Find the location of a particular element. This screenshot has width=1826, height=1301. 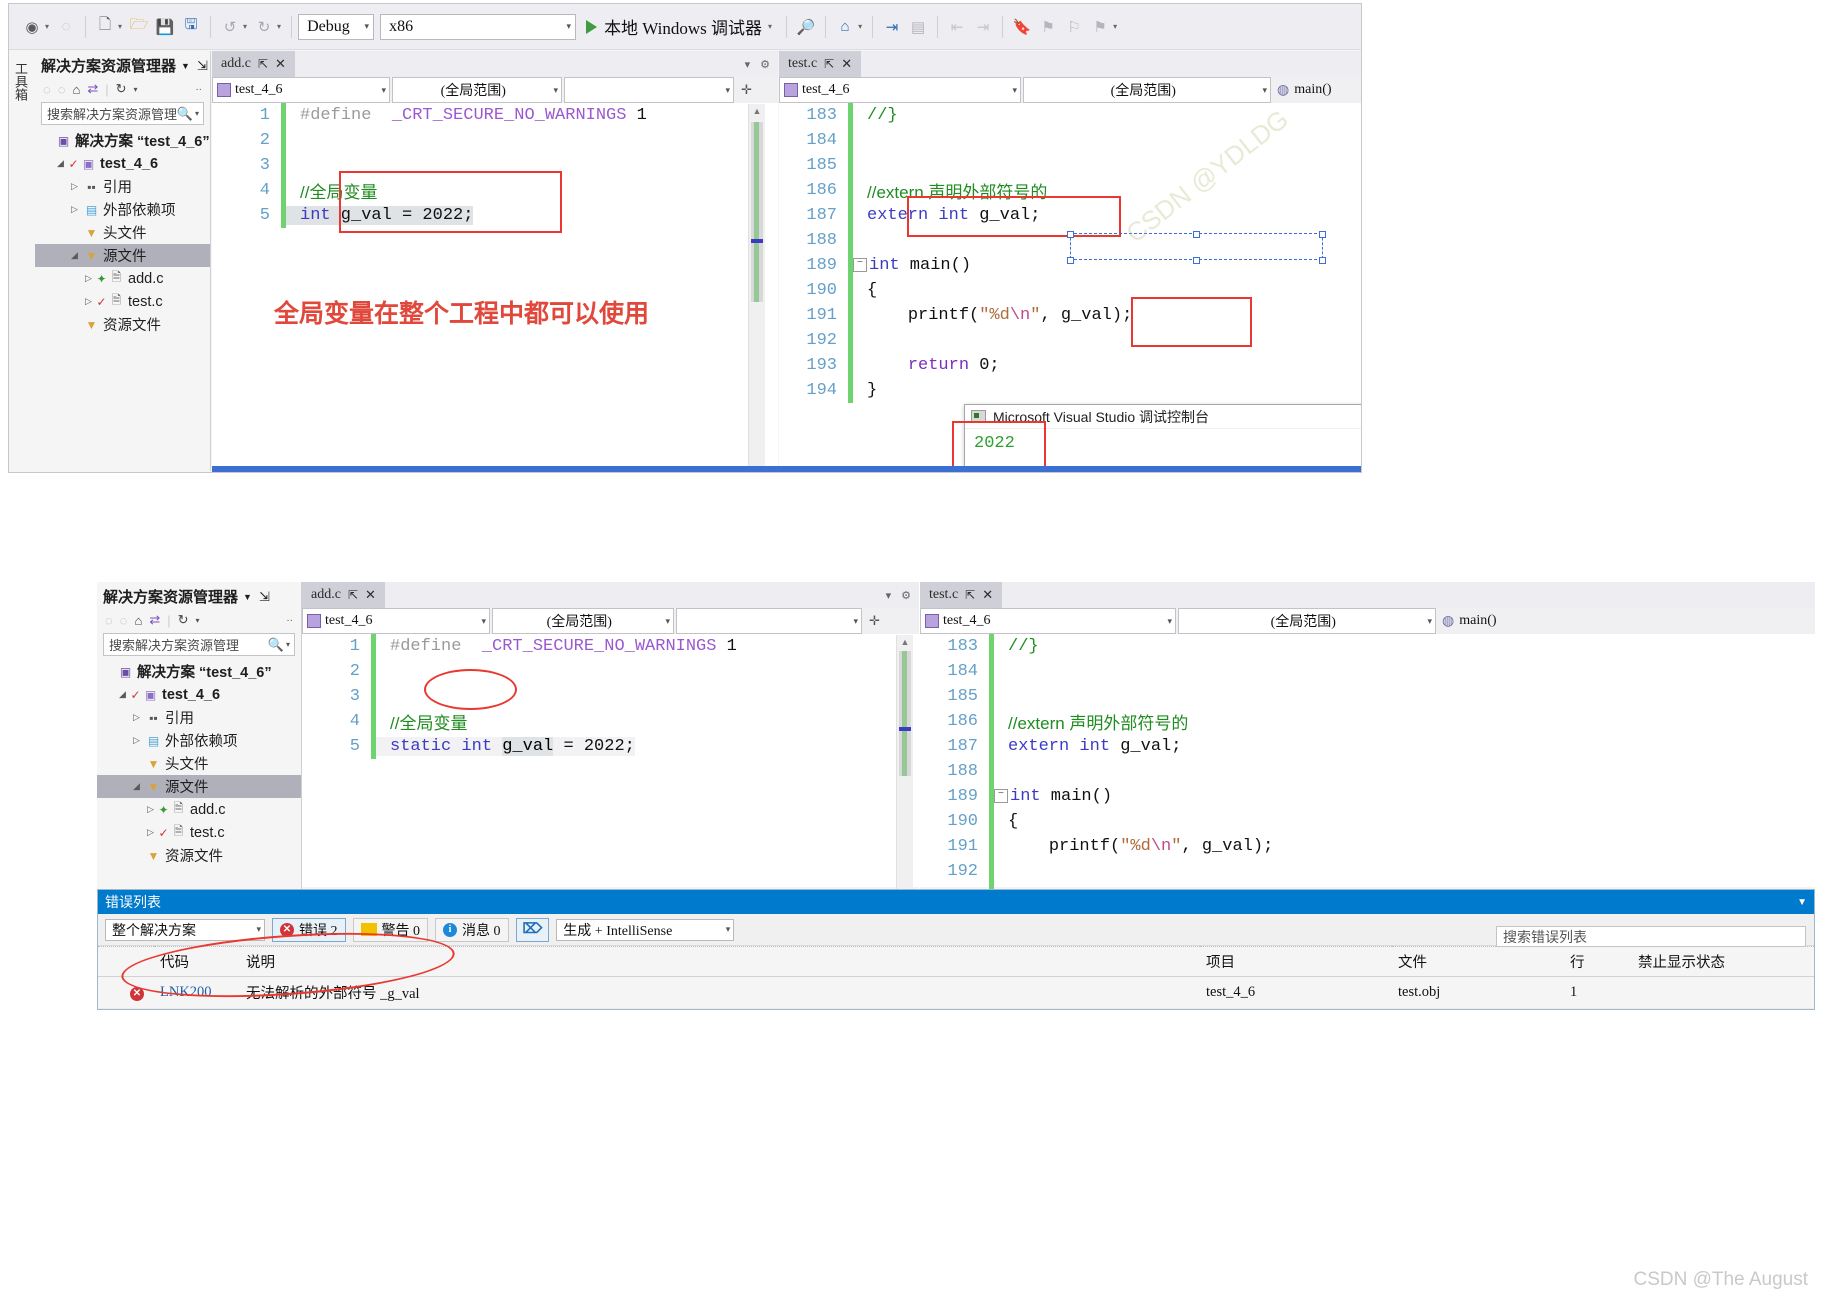

pin-icon: ⇲ is located at coordinates (202, 66).